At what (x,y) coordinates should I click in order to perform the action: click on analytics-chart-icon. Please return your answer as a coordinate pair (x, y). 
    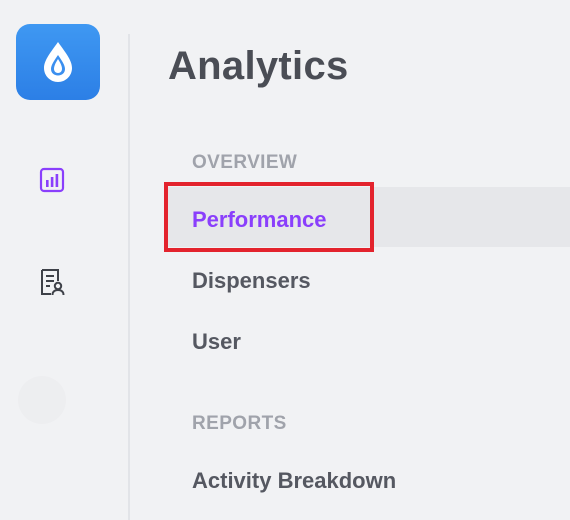
    Looking at the image, I should click on (52, 180).